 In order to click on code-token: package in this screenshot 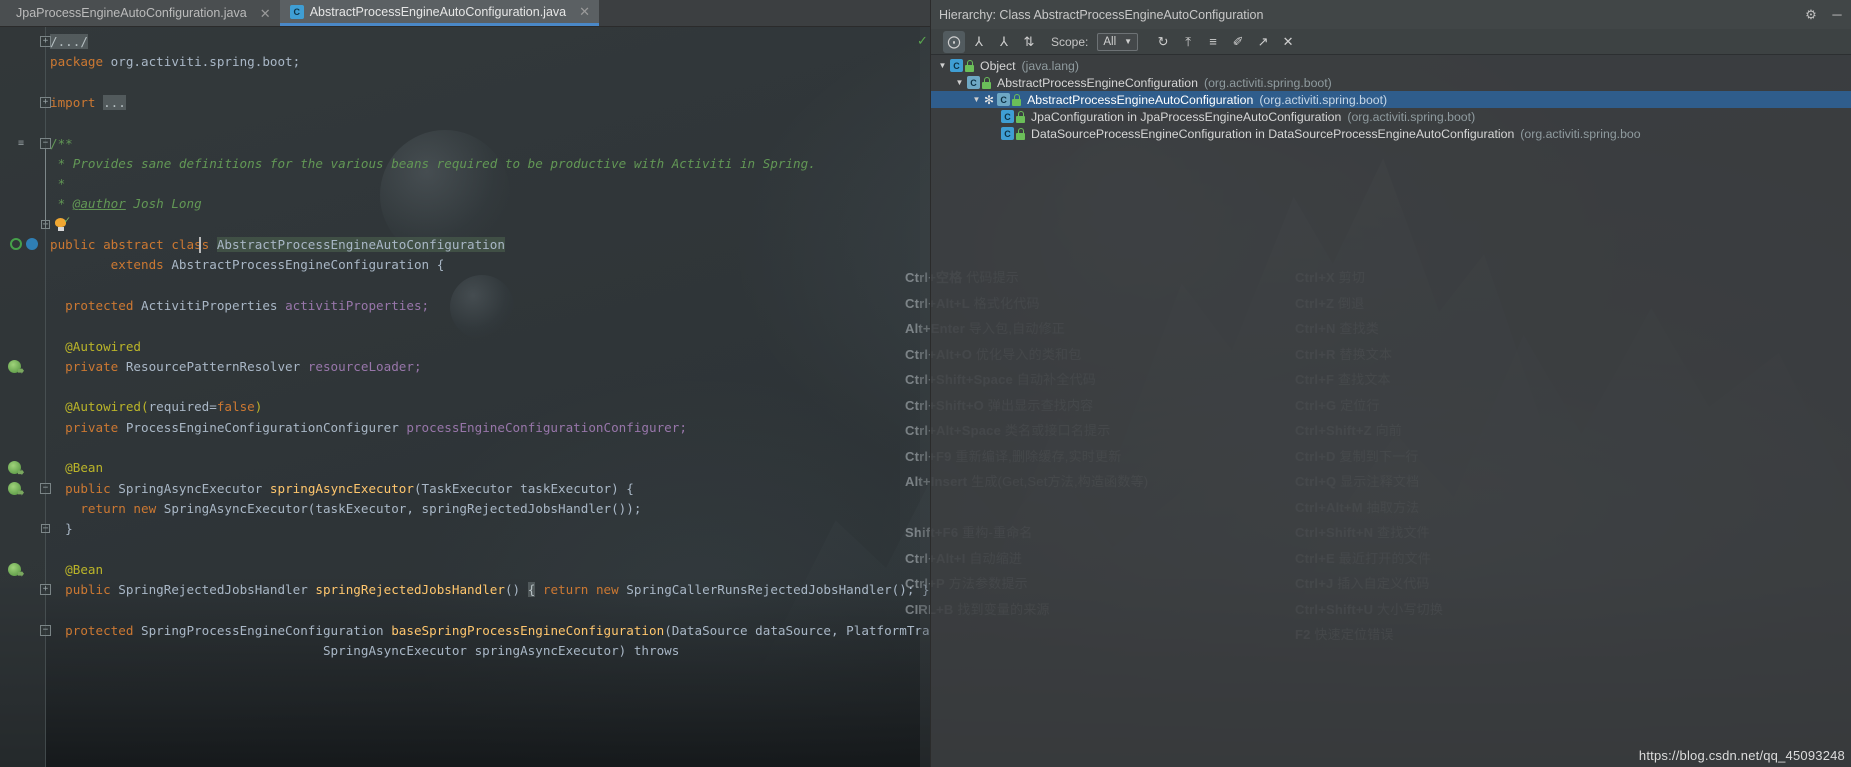, I will do `click(80, 62)`.